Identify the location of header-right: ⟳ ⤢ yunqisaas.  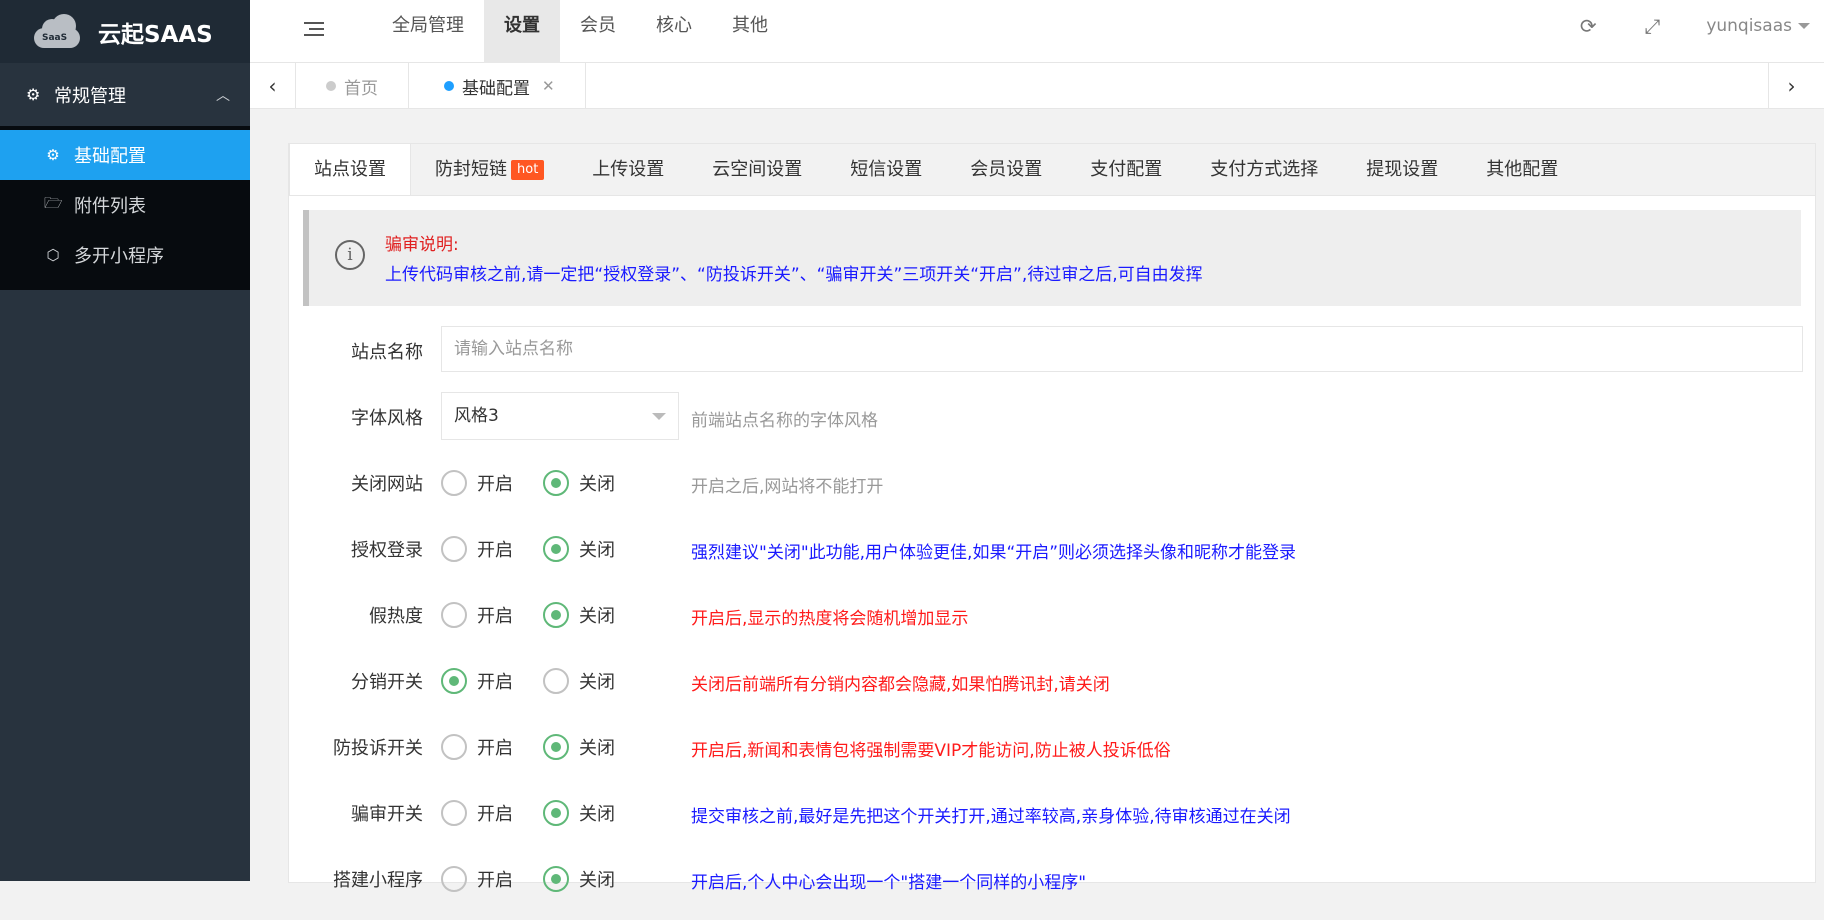
(1701, 26).